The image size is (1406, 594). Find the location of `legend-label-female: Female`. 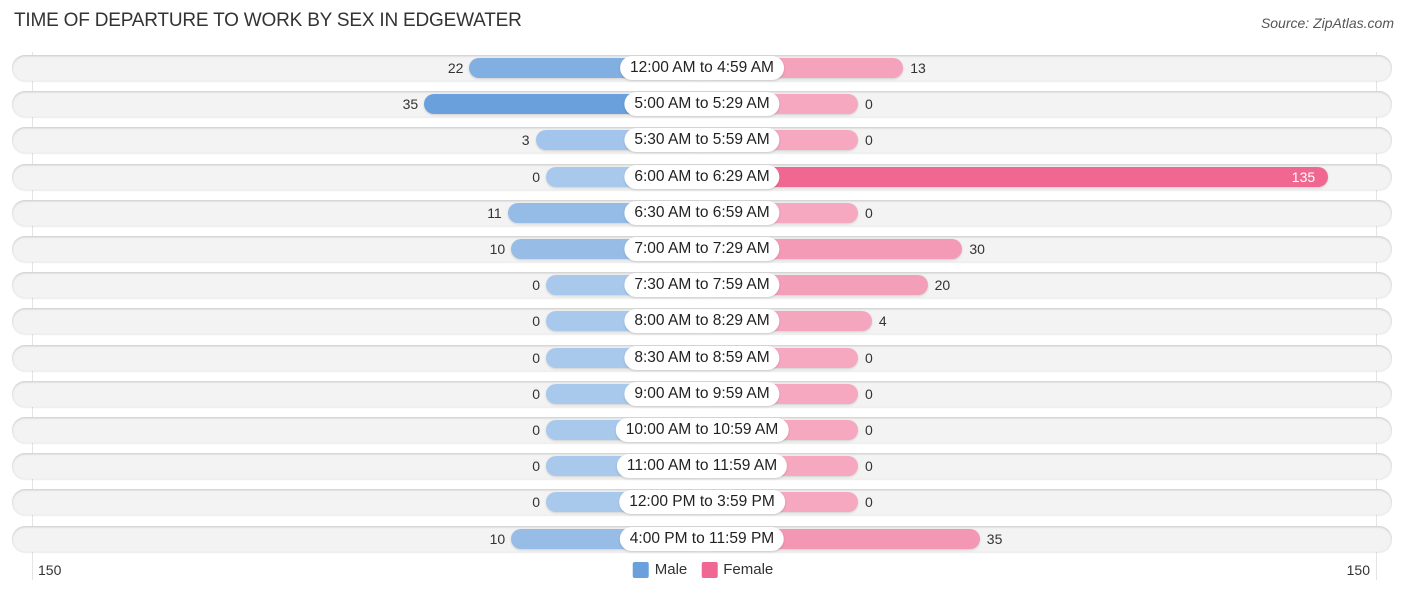

legend-label-female: Female is located at coordinates (748, 569).